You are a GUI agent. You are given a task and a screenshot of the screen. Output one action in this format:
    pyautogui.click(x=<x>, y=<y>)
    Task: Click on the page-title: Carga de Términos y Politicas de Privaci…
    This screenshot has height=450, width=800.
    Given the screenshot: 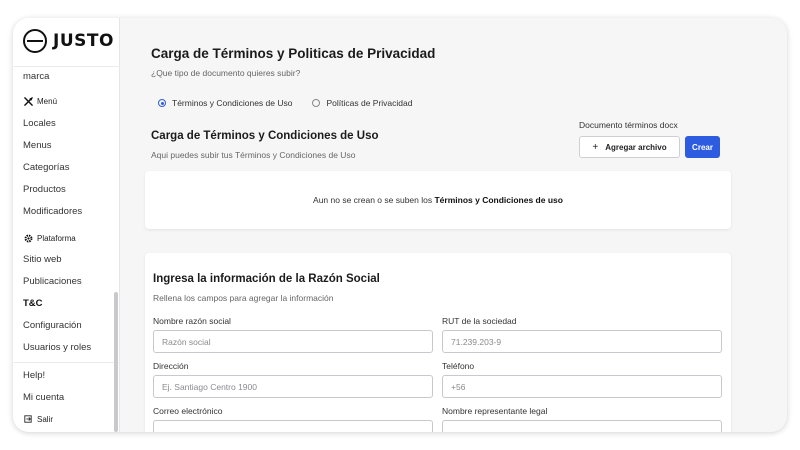 What is the action you would take?
    pyautogui.click(x=293, y=53)
    